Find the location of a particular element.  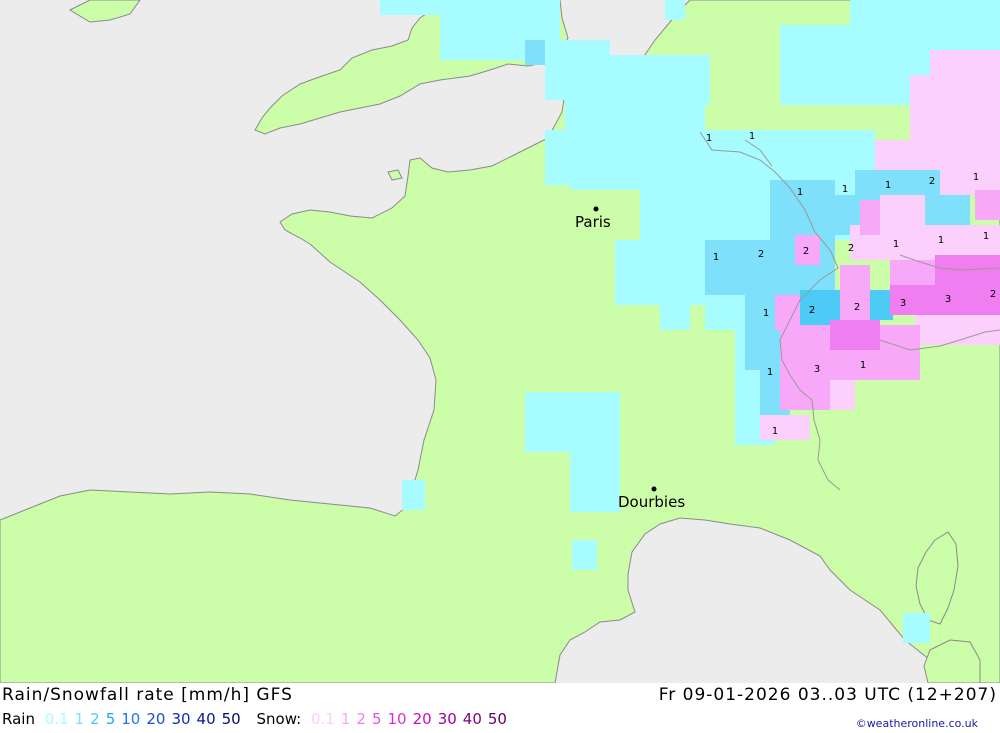

map-title: Rain/Snowfall rate [mm/h] GFS is located at coordinates (147, 695).